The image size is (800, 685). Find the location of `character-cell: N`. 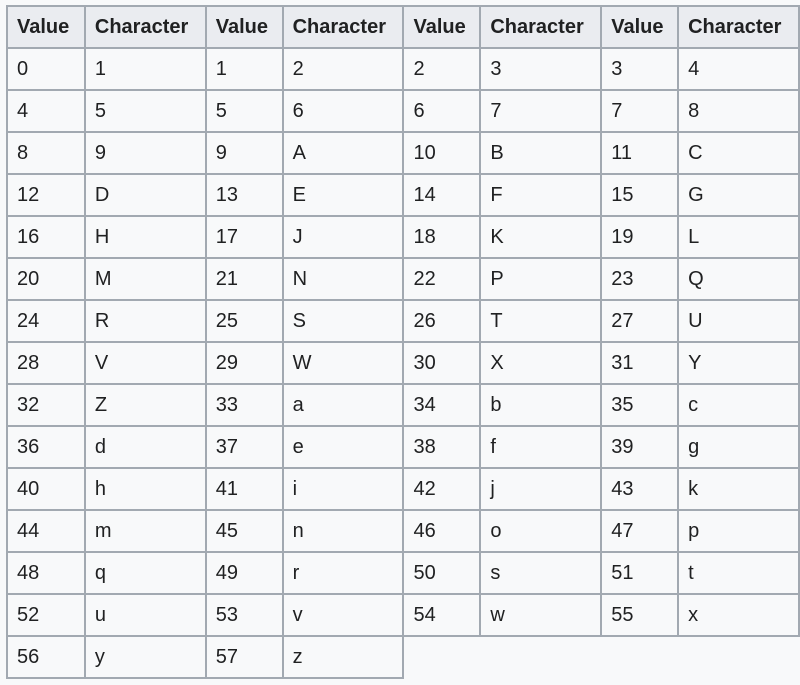

character-cell: N is located at coordinates (343, 279).